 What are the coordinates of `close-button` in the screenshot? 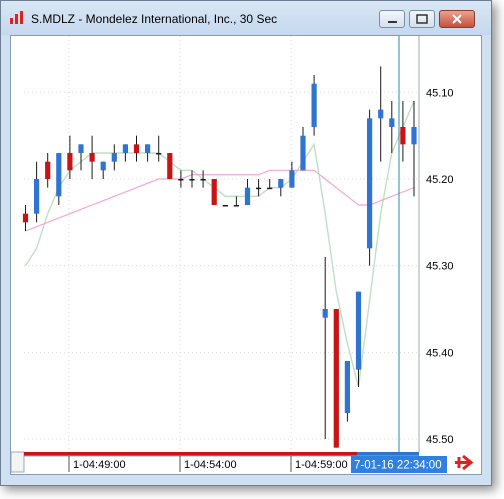 It's located at (457, 19).